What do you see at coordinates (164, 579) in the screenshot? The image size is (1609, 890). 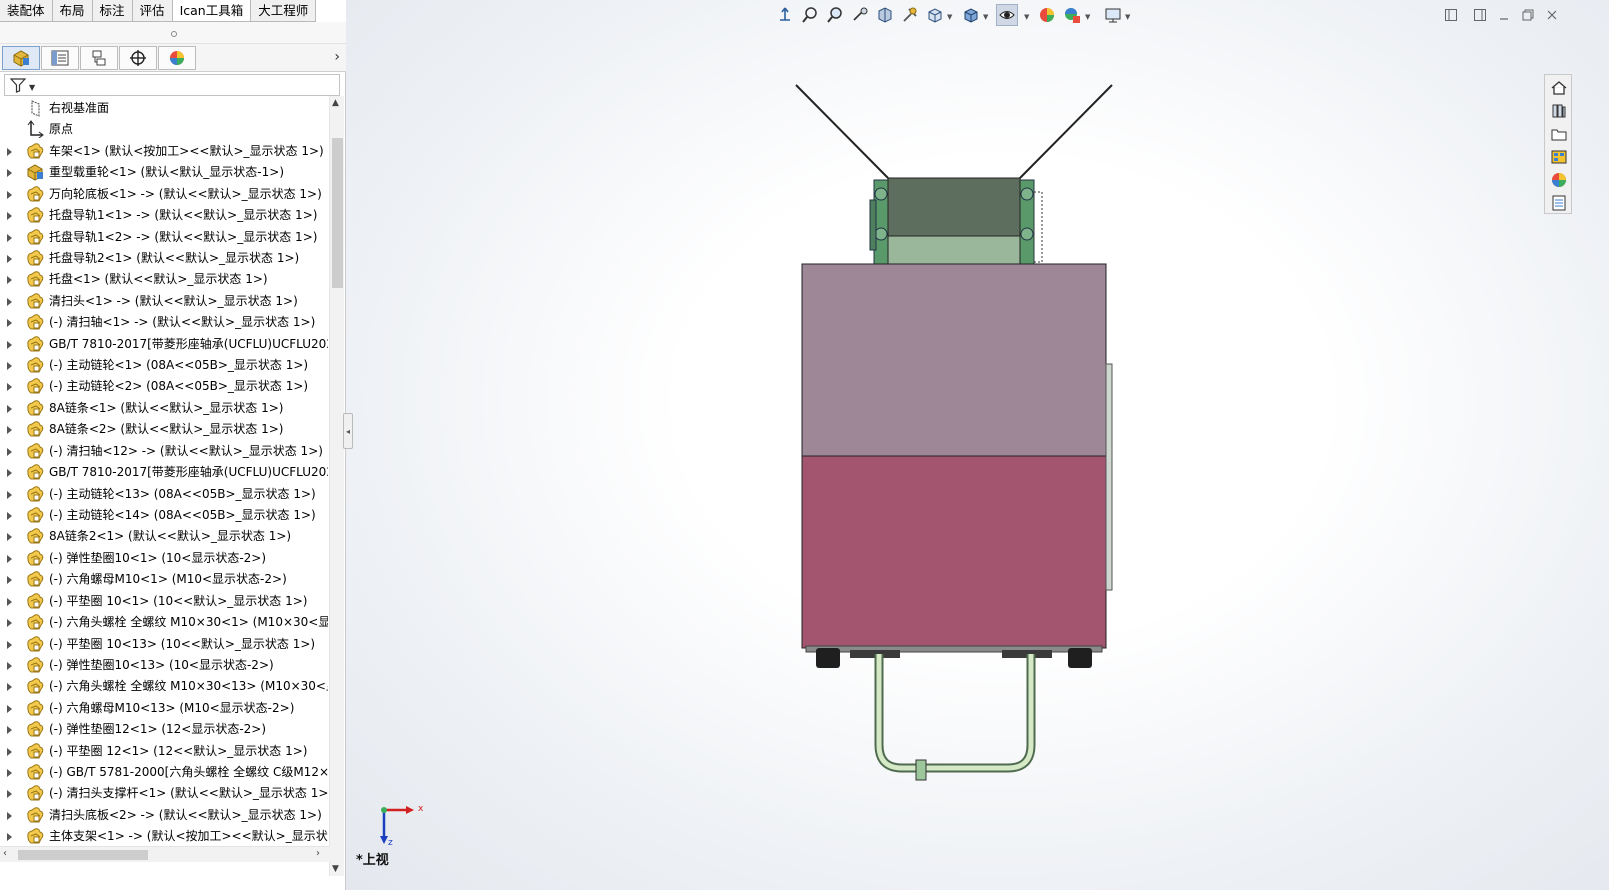 I see `tree-item: (-) 六角螺母M10<1> (M10<显示状态-2>)` at bounding box center [164, 579].